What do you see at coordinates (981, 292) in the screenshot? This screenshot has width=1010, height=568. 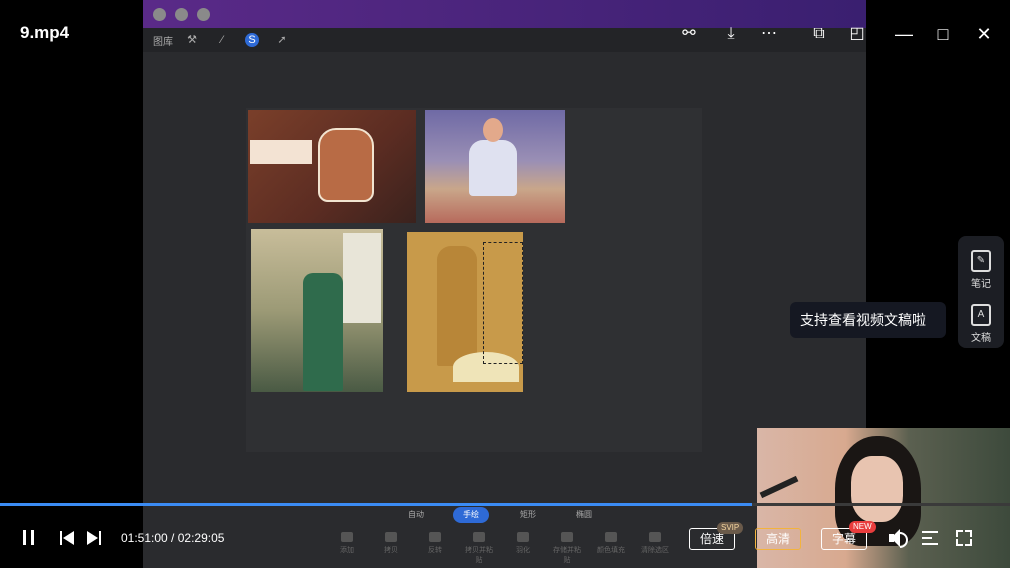 I see `side-panel: ✎ 笔记 A 文稿` at bounding box center [981, 292].